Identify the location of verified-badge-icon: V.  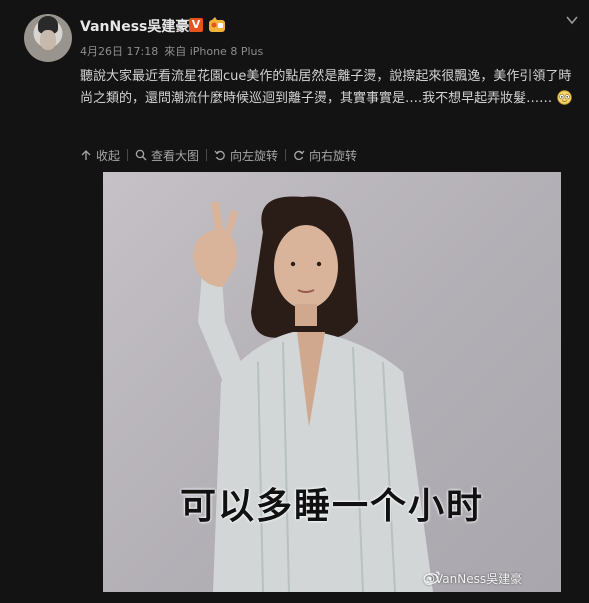
(196, 25).